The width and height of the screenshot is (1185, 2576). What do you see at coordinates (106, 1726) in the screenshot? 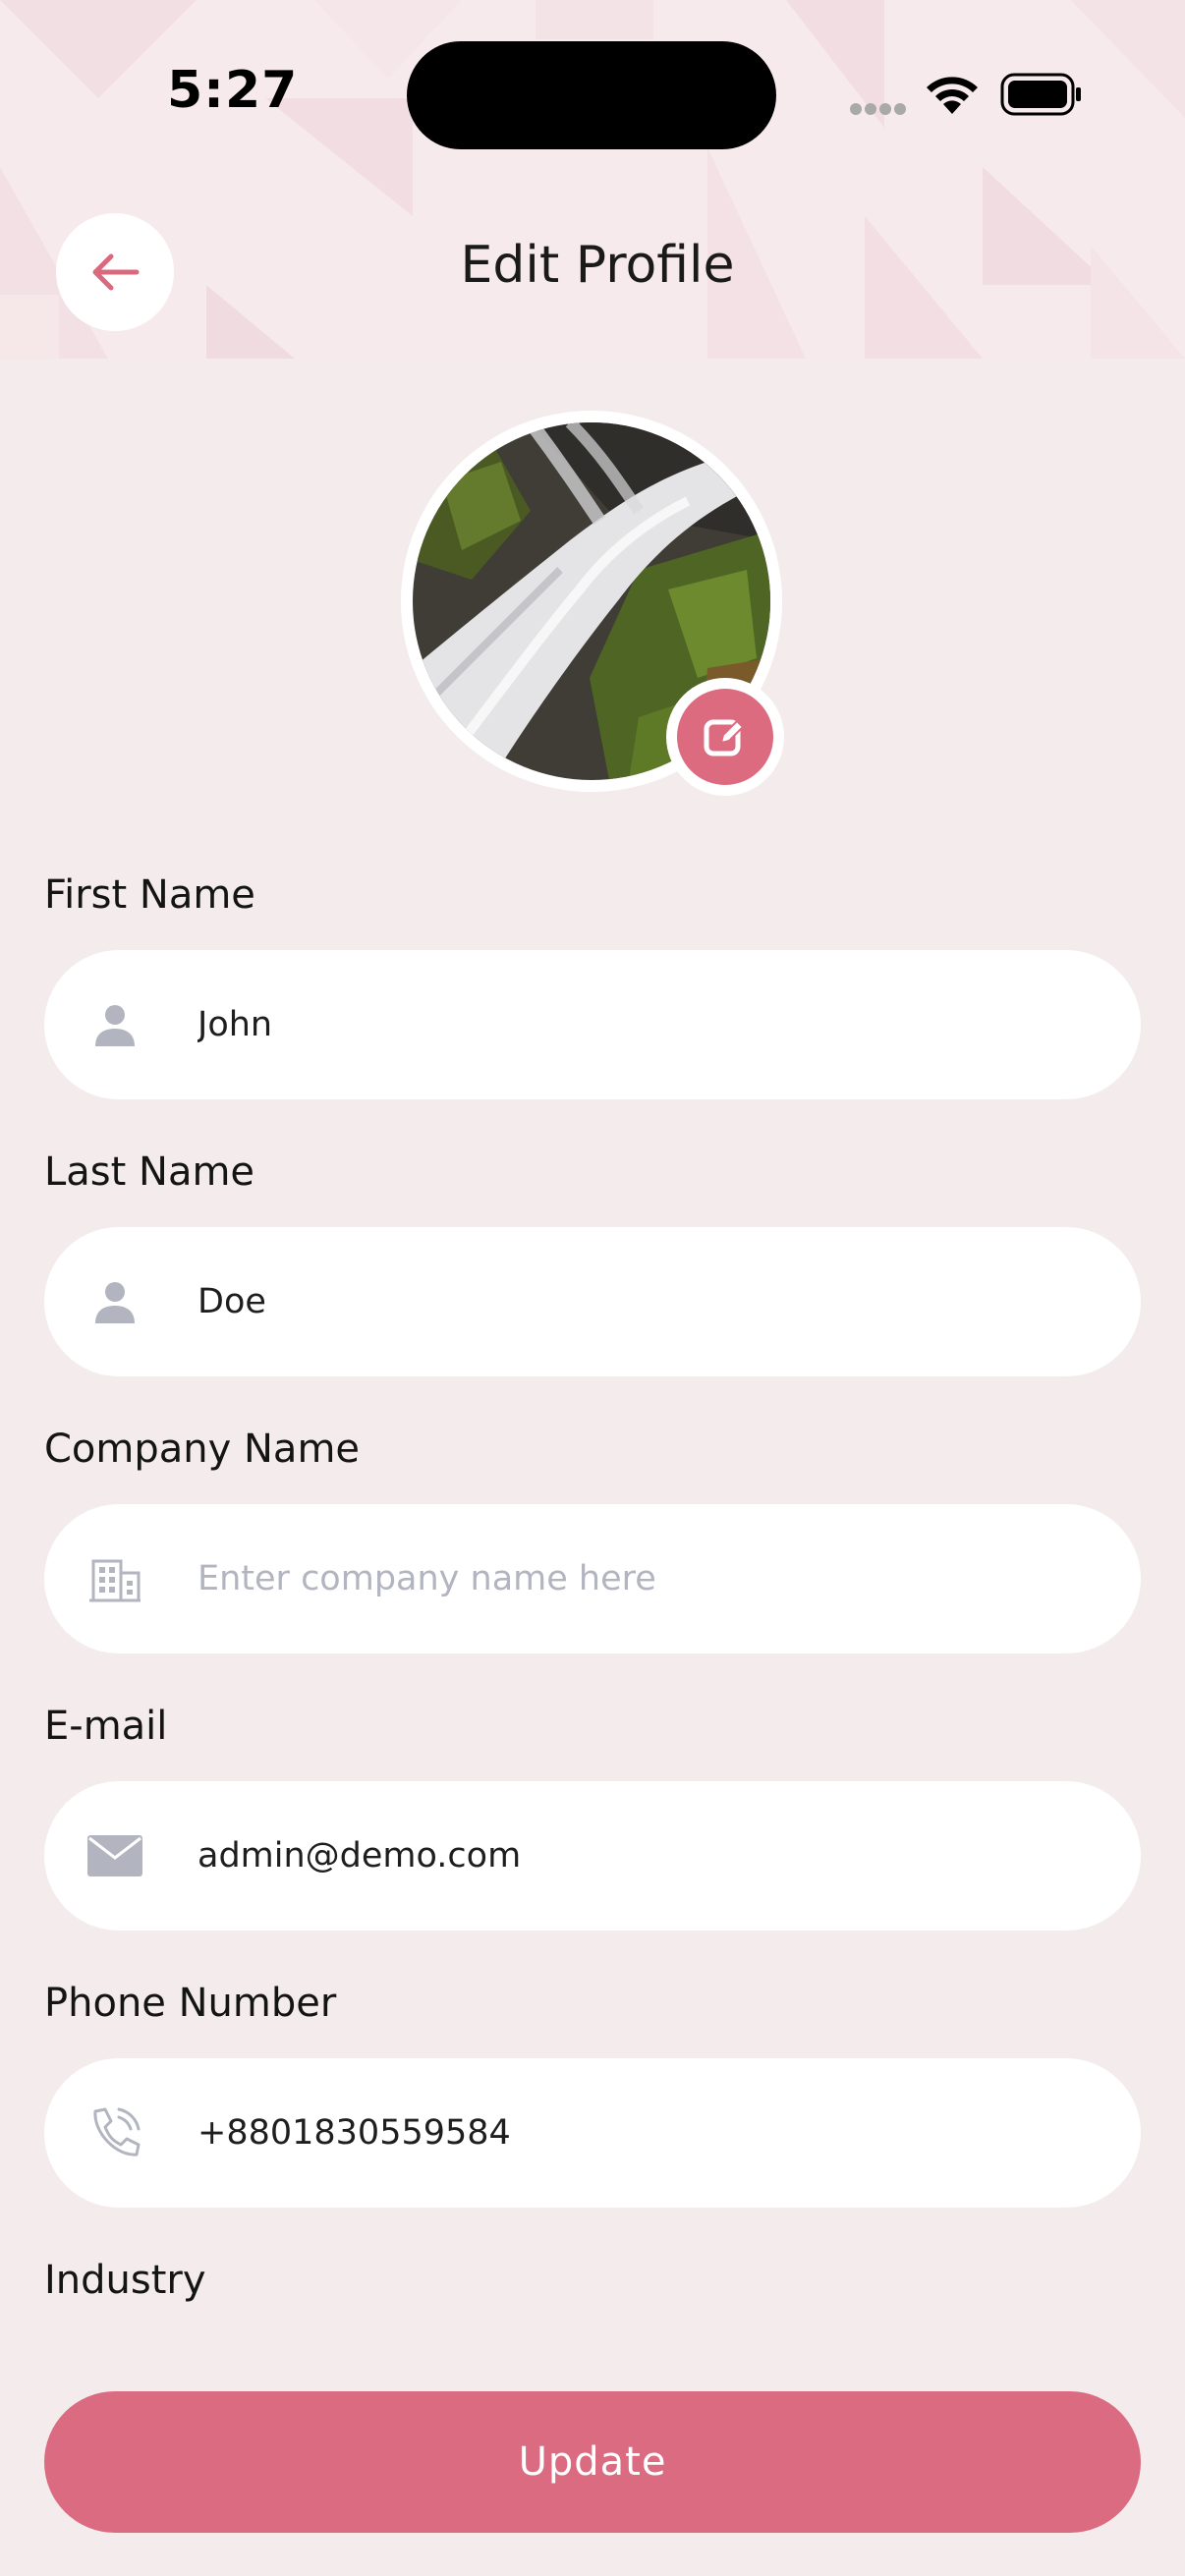
I see `email-label: E-mail` at bounding box center [106, 1726].